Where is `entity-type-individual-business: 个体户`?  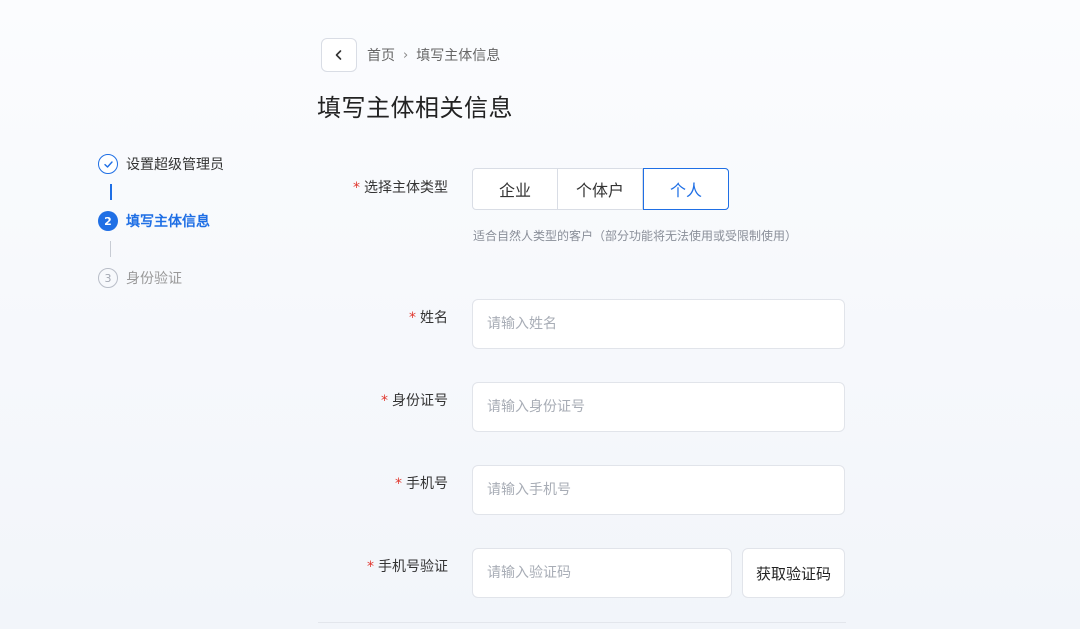 entity-type-individual-business: 个体户 is located at coordinates (600, 189).